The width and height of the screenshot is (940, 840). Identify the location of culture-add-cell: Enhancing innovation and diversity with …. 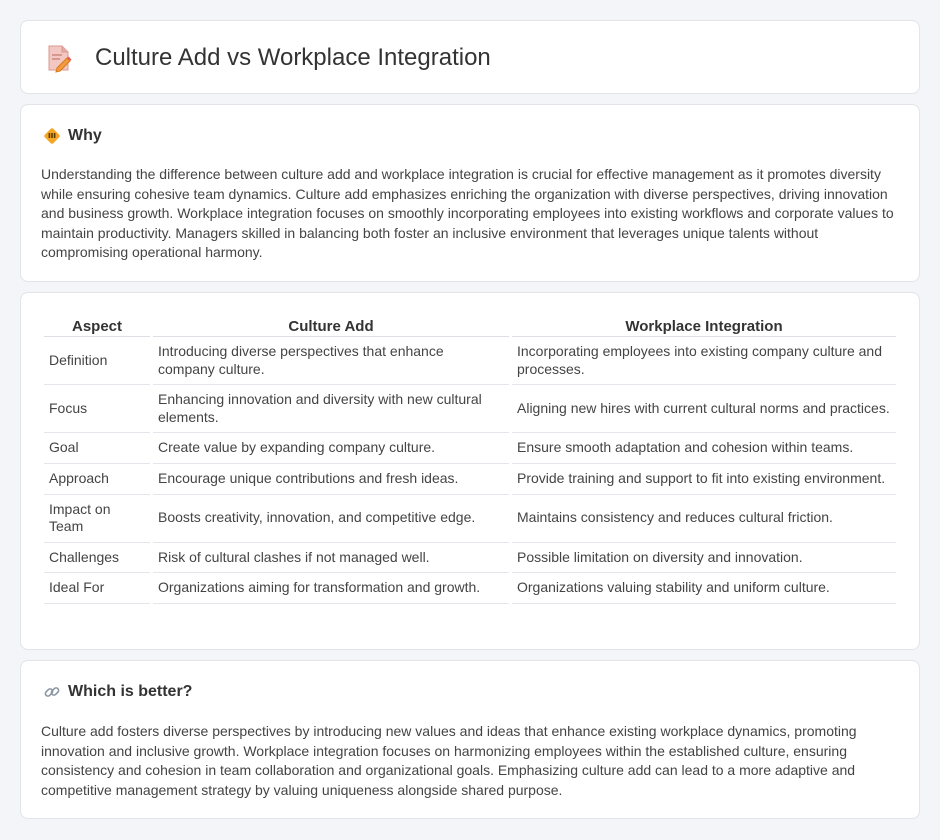
(331, 409).